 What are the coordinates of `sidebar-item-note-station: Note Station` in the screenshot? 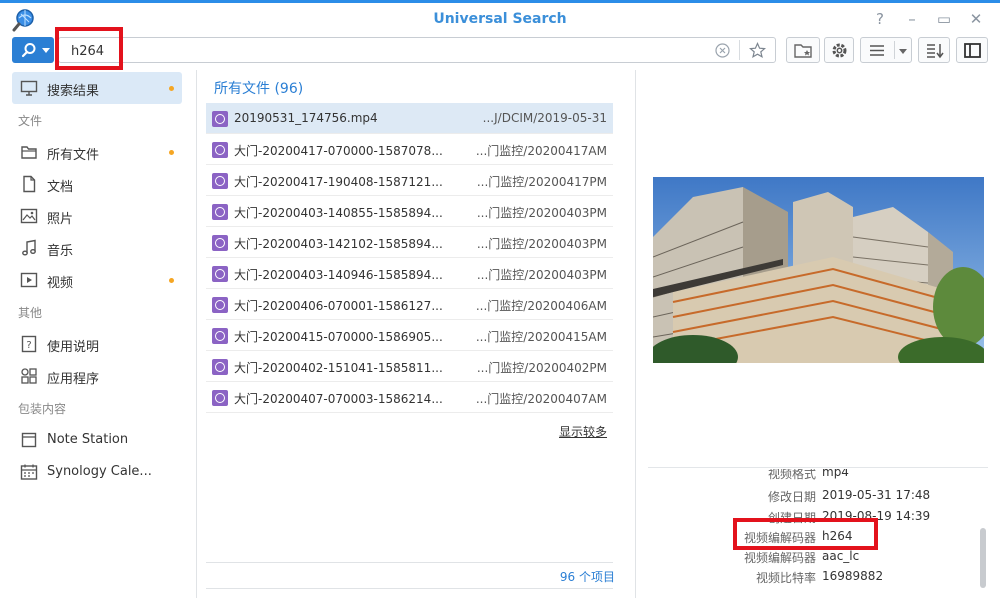 It's located at (97, 440).